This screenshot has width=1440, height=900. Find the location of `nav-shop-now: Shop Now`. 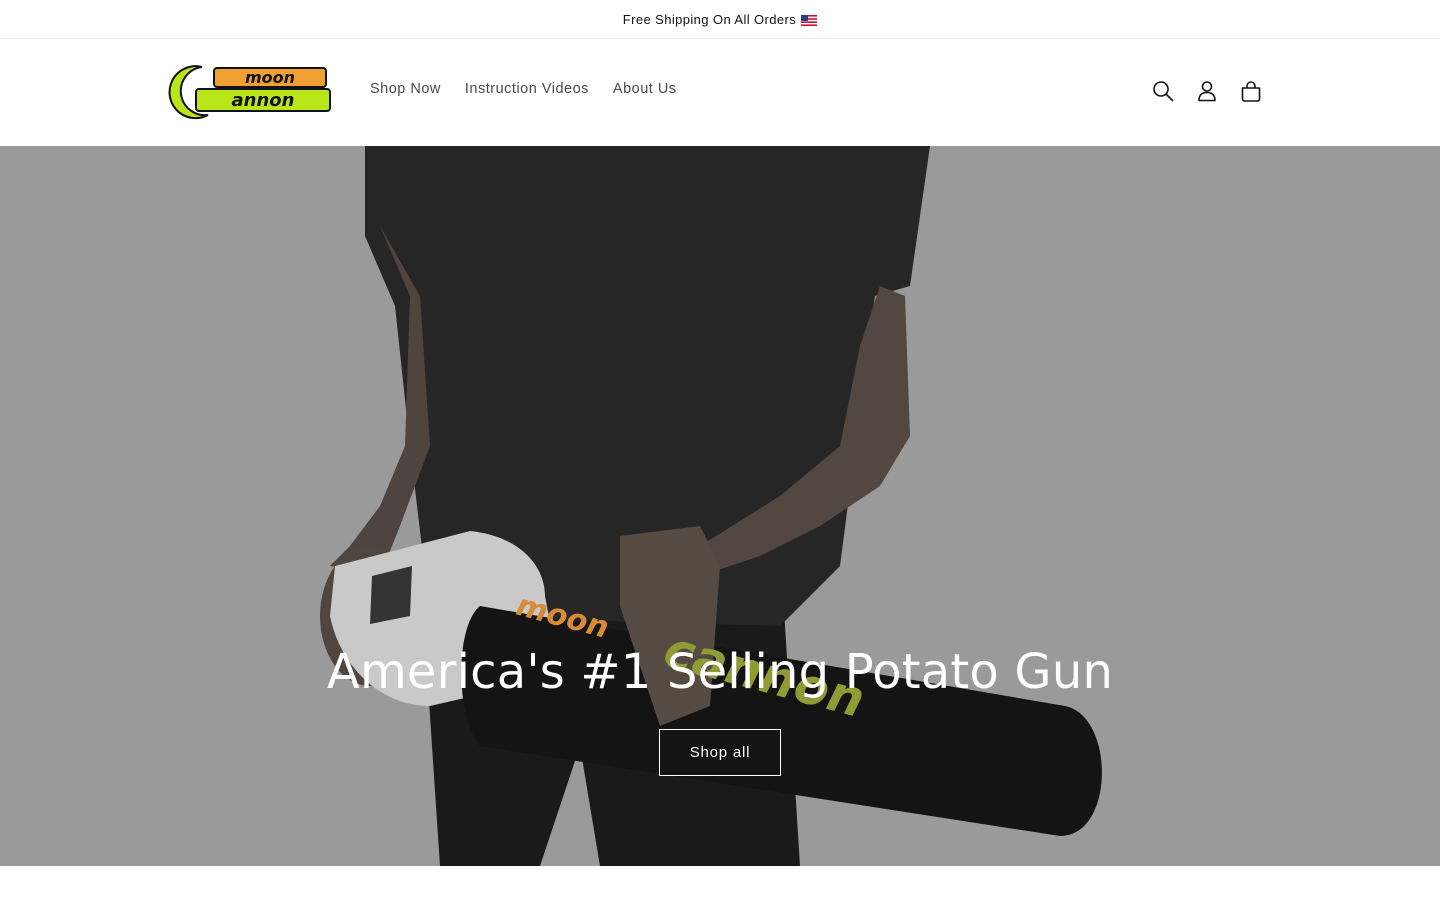

nav-shop-now: Shop Now is located at coordinates (405, 89).